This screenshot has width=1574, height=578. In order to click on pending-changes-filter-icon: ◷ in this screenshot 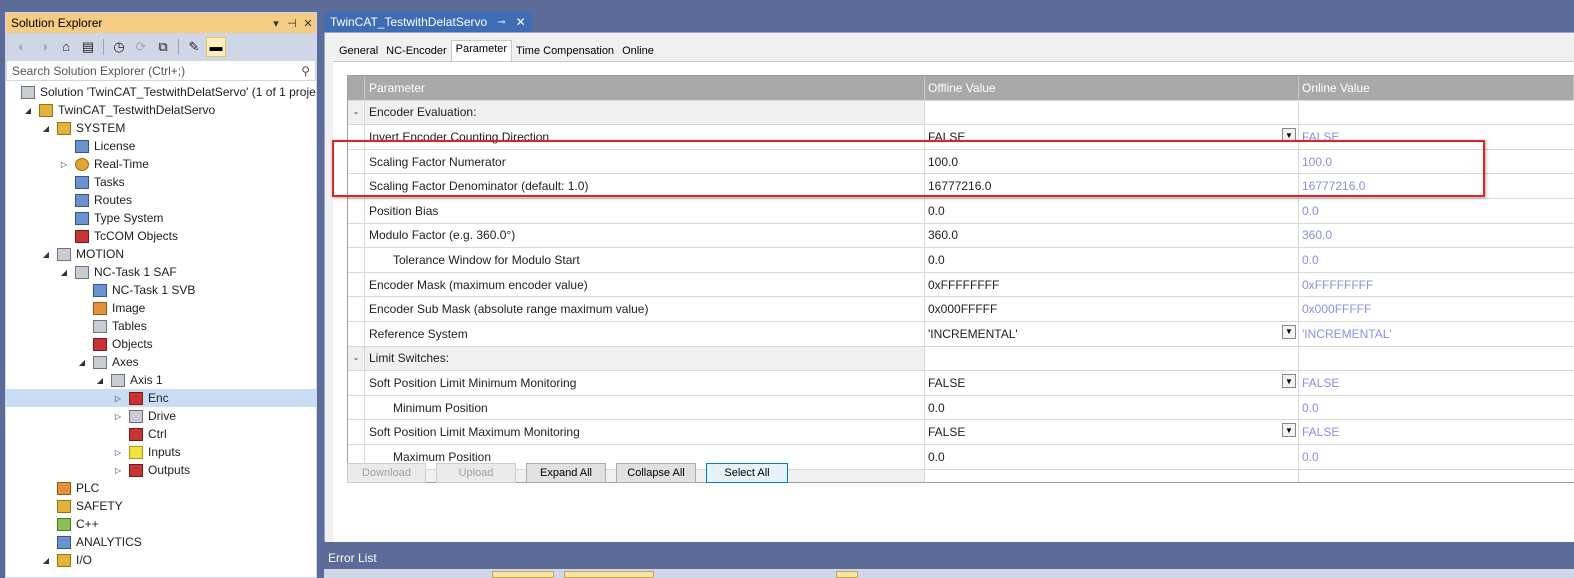, I will do `click(119, 47)`.